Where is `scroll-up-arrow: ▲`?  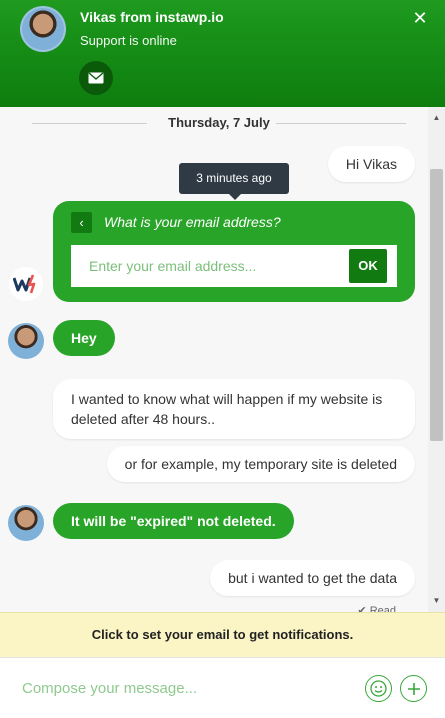 scroll-up-arrow: ▲ is located at coordinates (436, 118).